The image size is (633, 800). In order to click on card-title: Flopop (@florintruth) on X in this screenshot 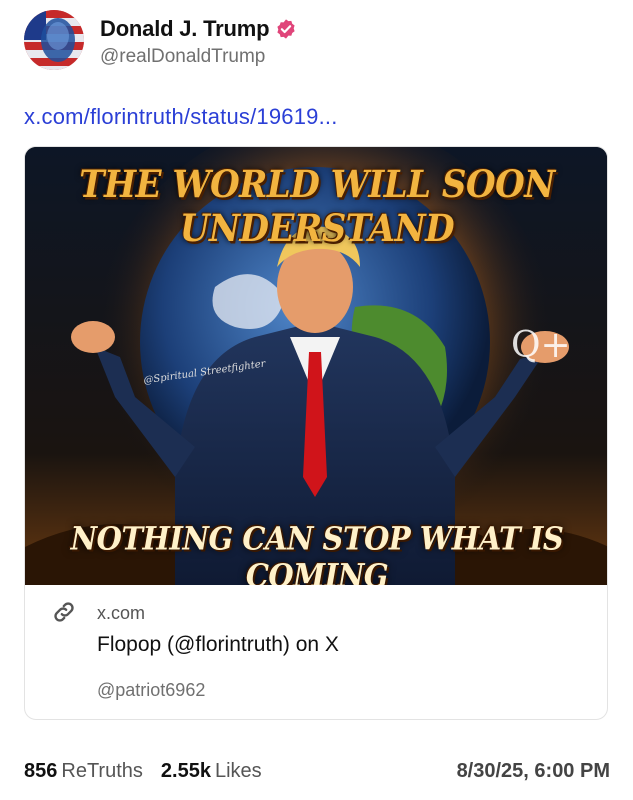, I will do `click(218, 644)`.